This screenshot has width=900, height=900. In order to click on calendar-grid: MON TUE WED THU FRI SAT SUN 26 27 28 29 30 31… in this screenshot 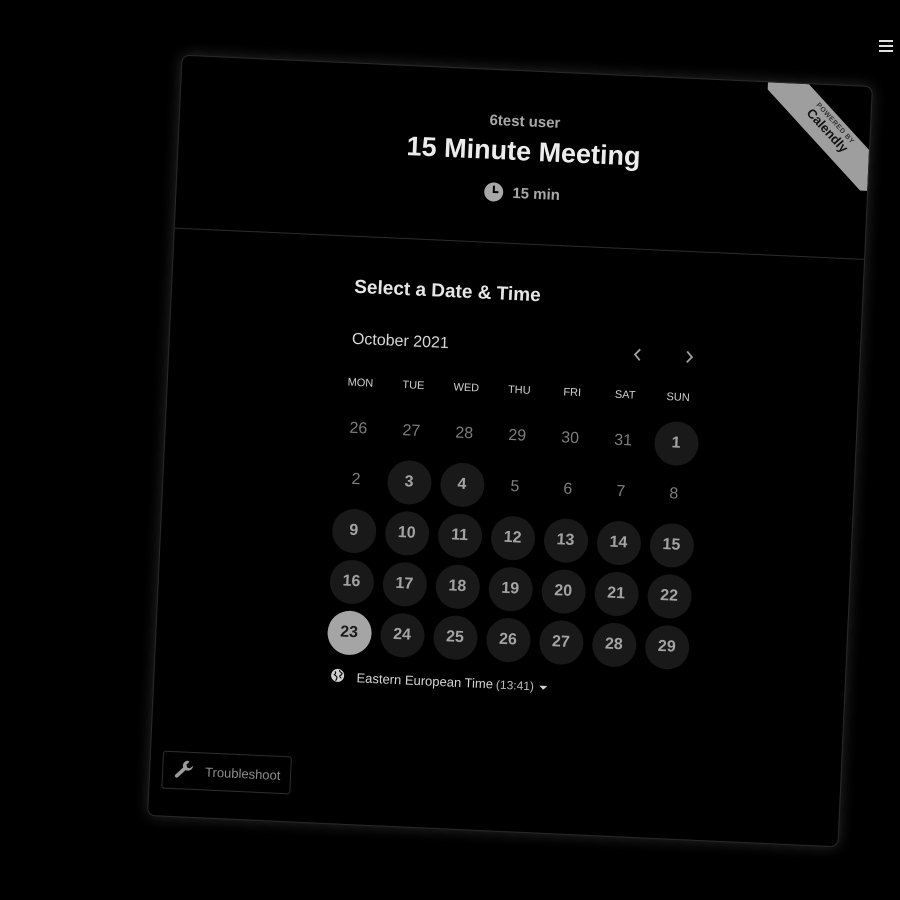, I will do `click(513, 525)`.